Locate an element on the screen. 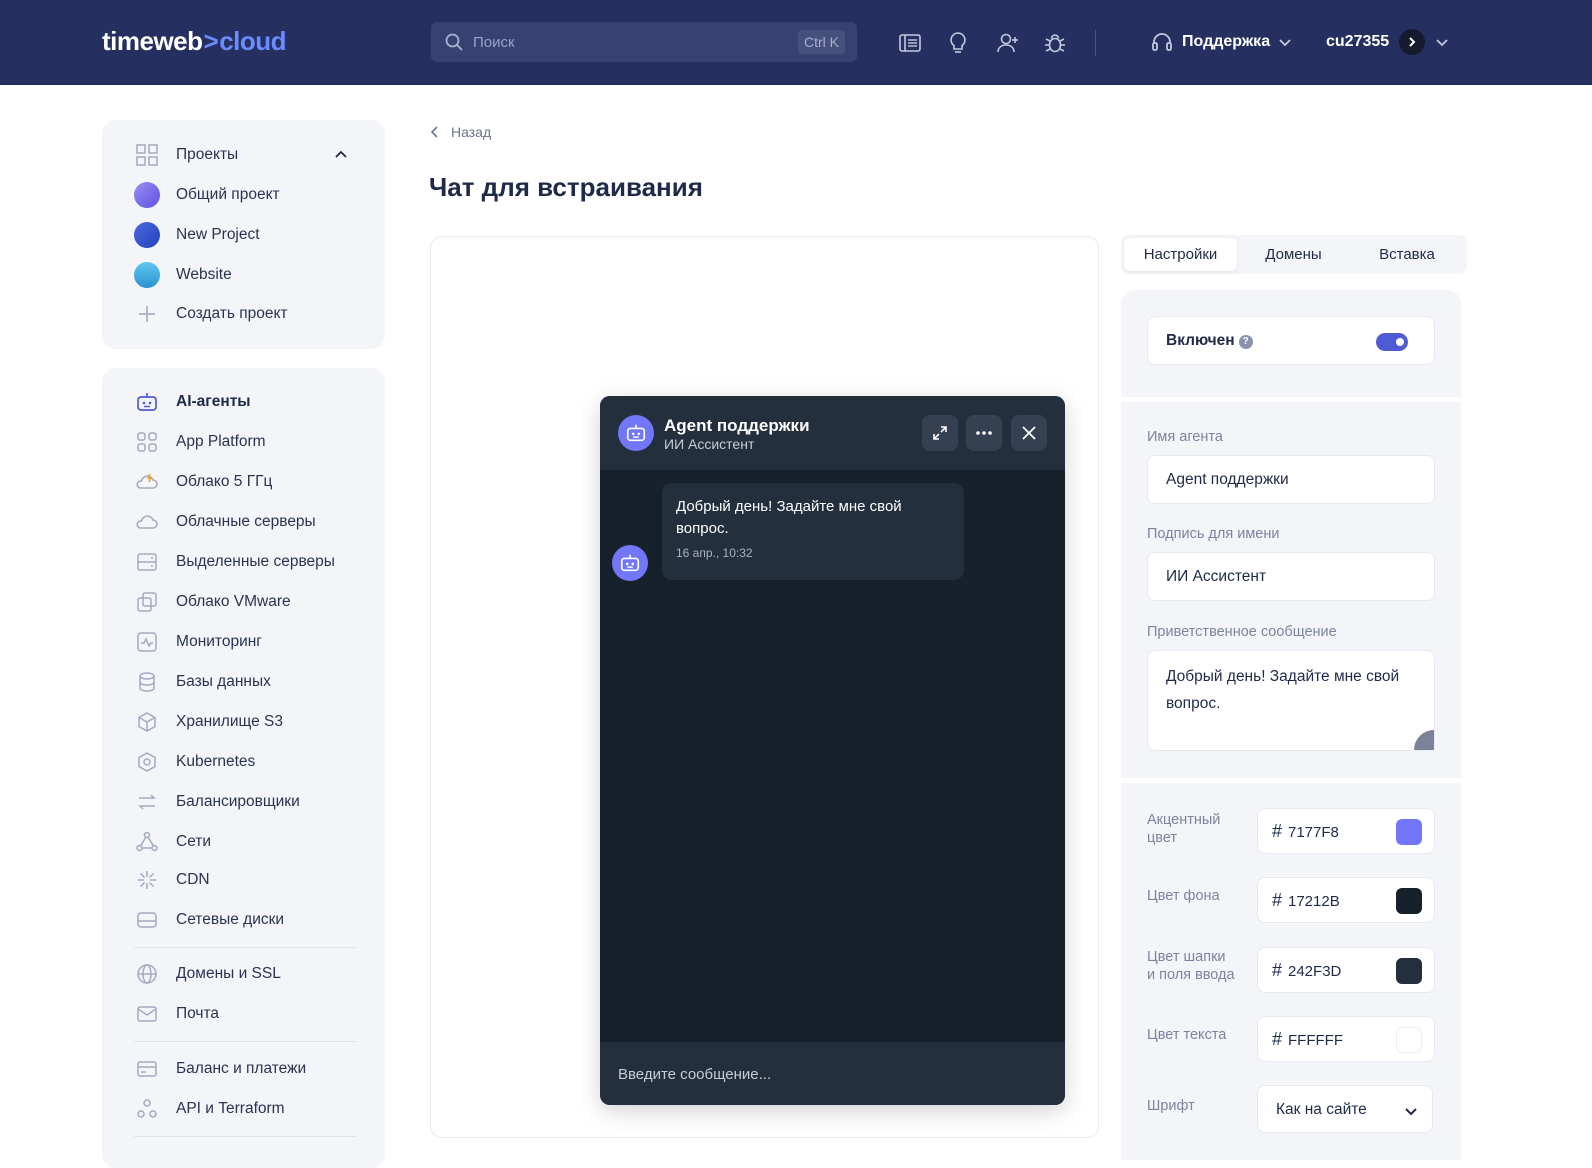 Image resolution: width=1592 pixels, height=1168 pixels. topbar-divider is located at coordinates (1095, 43).